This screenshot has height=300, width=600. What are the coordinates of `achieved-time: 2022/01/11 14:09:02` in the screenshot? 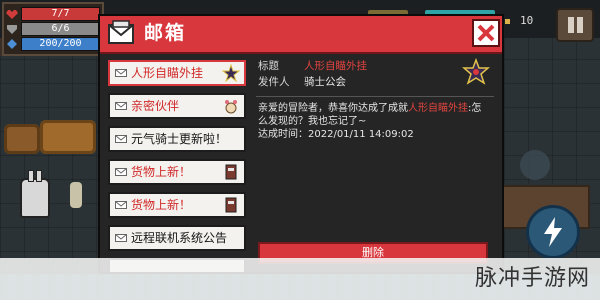 It's located at (361, 134).